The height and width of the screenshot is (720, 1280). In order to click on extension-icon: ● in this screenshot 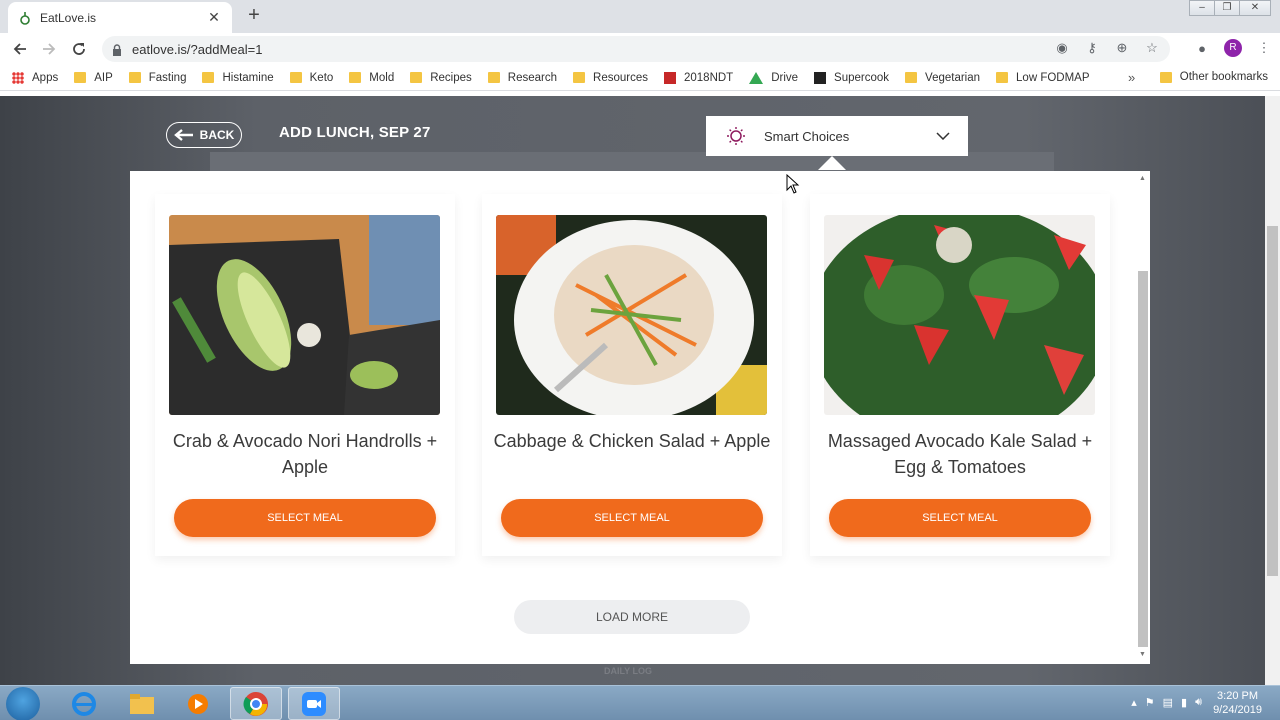, I will do `click(1202, 48)`.